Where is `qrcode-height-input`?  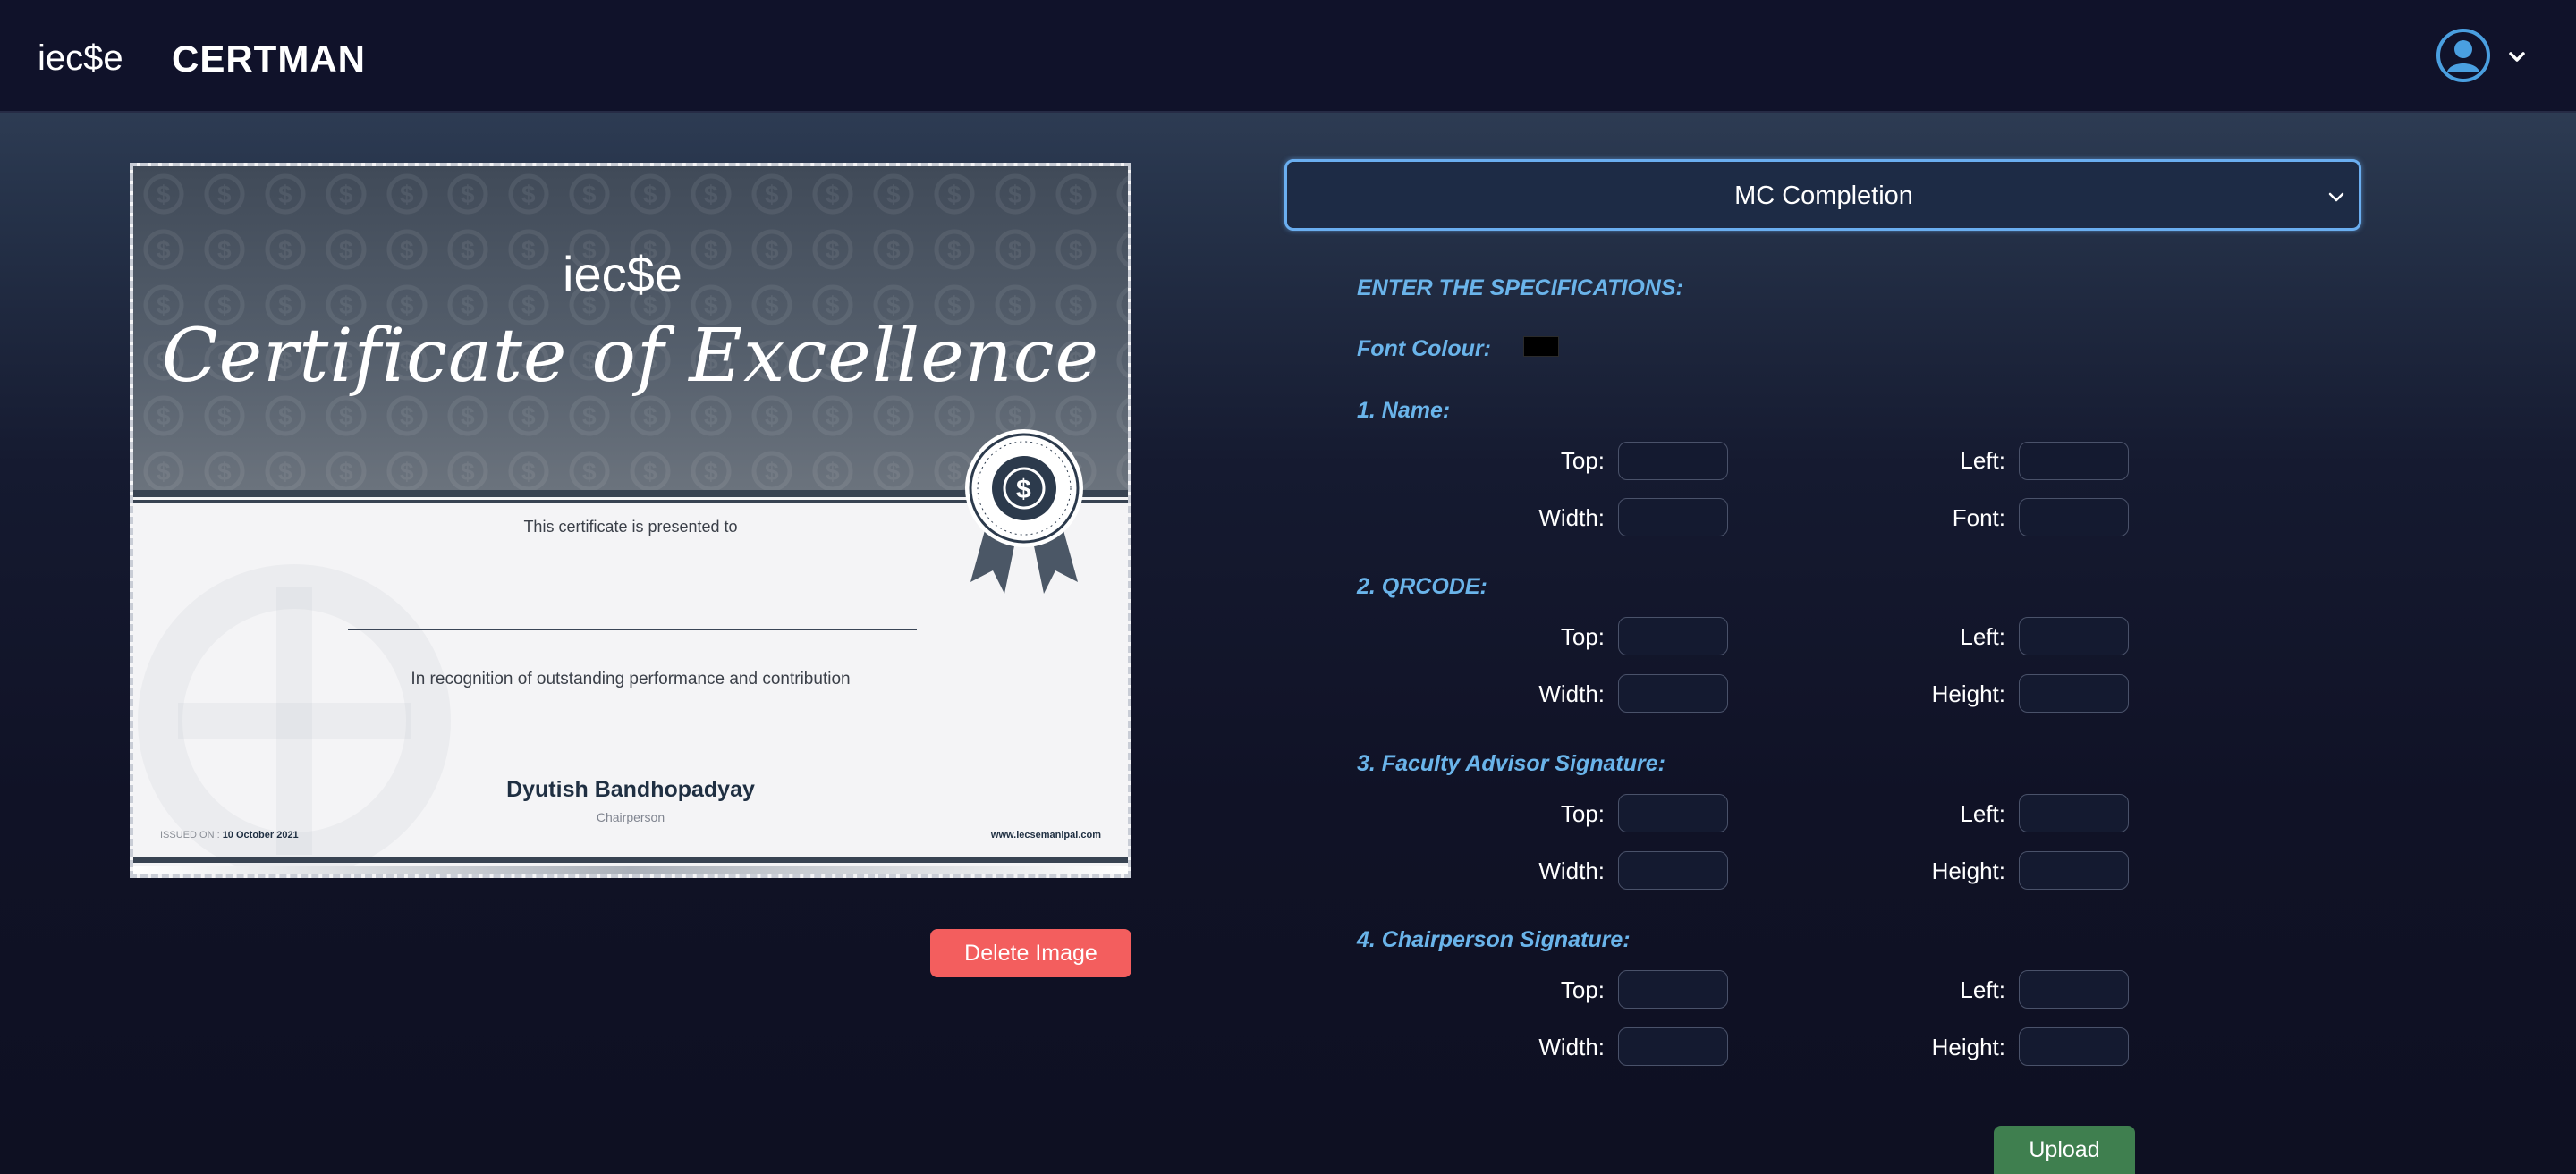
qrcode-height-input is located at coordinates (2074, 693).